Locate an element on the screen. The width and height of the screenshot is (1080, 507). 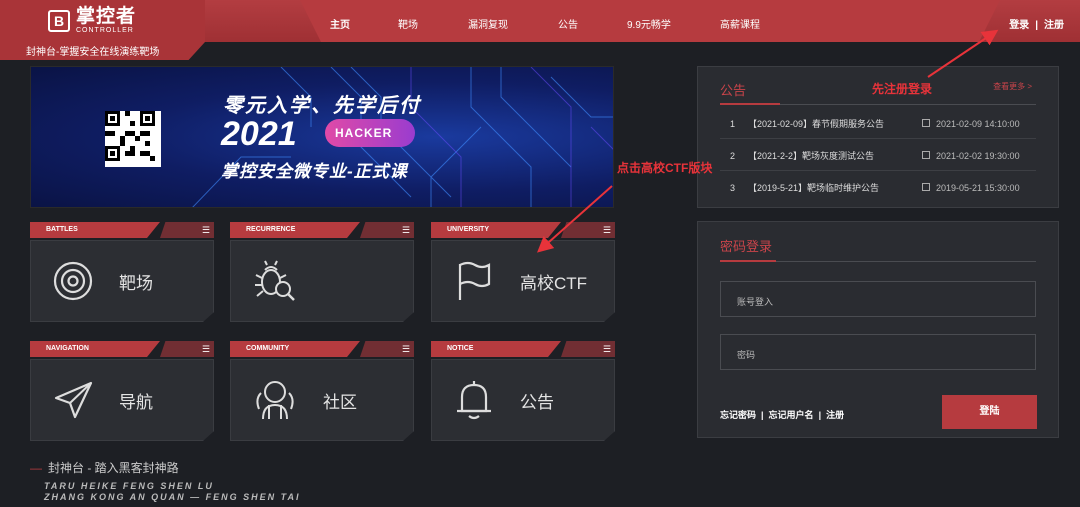
logo-subtext: CONTROLLER is located at coordinates (105, 30).